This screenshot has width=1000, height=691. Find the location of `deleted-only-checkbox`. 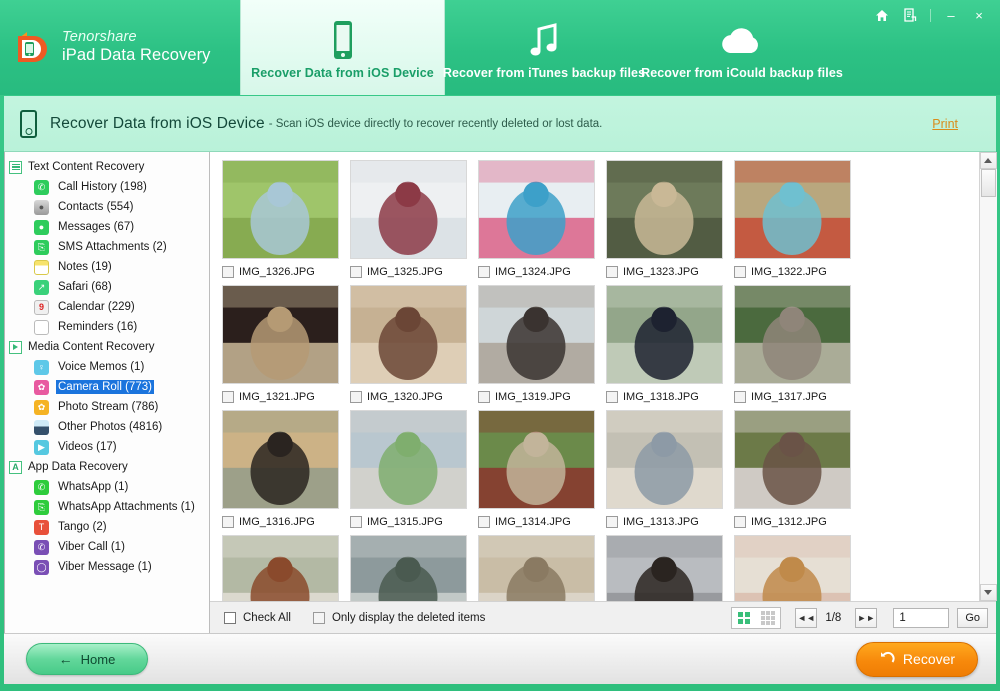

deleted-only-checkbox is located at coordinates (318, 617).